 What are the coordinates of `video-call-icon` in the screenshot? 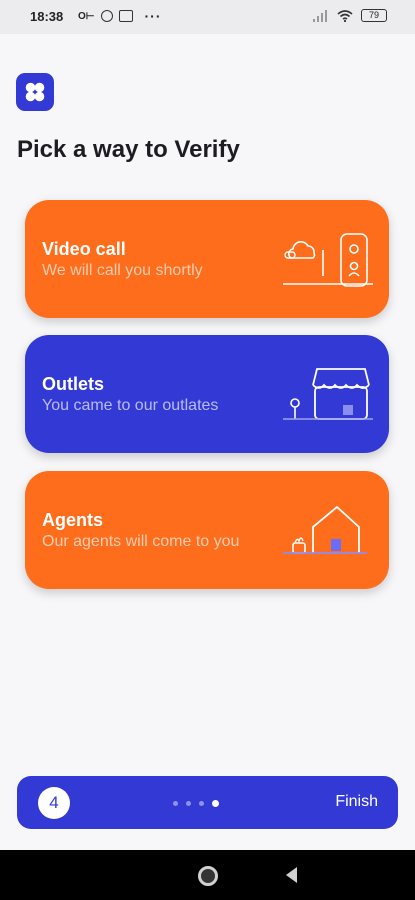 It's located at (328, 260).